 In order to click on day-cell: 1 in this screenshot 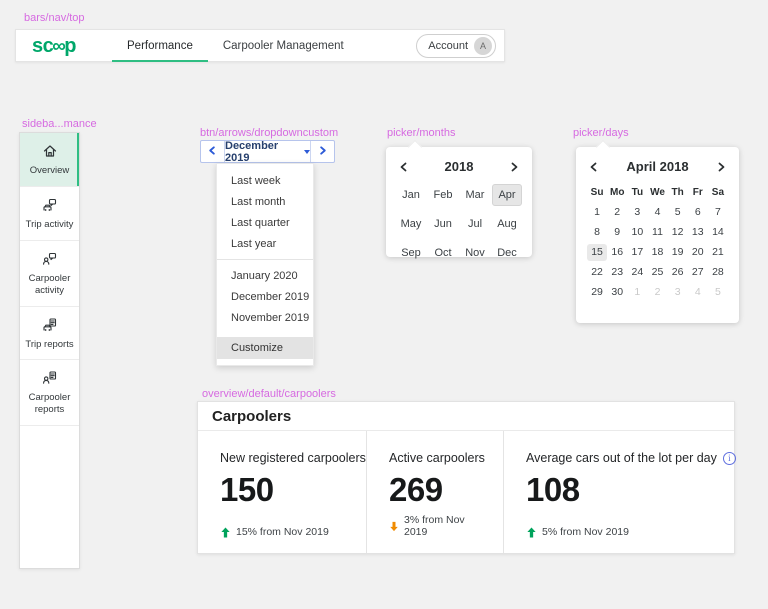, I will do `click(597, 212)`.